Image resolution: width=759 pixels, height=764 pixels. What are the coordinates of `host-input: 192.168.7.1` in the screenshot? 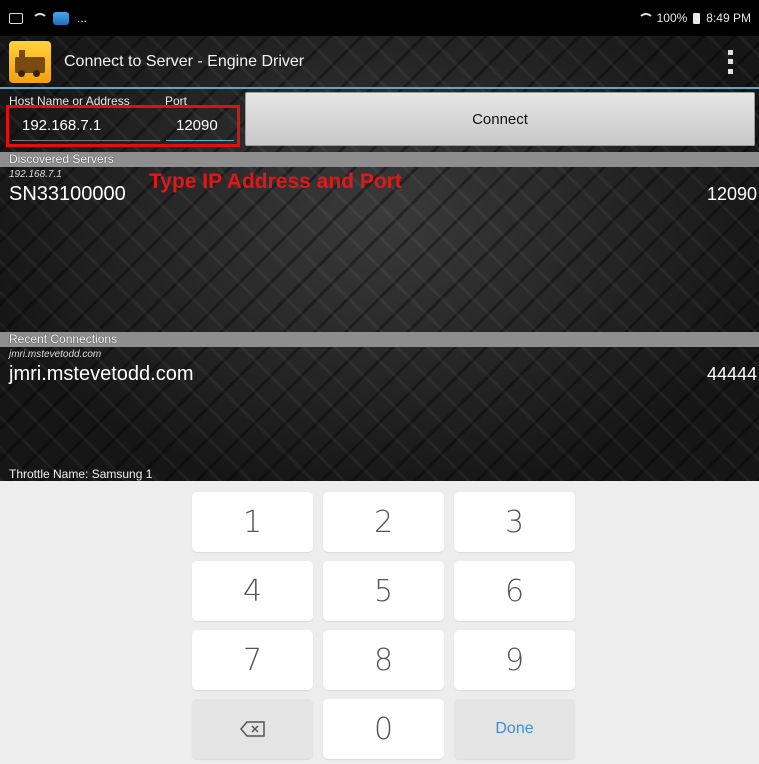 It's located at (86, 125).